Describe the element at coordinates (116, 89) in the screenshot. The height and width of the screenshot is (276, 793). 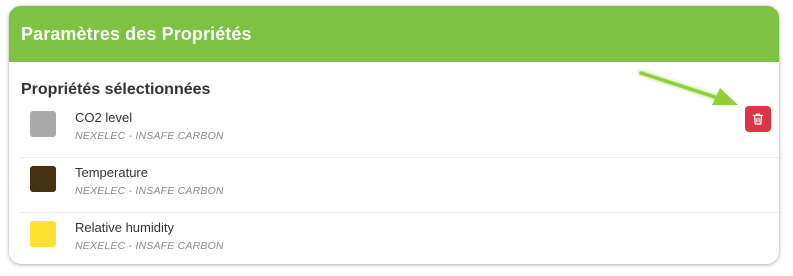
I see `selected-properties-heading: Propriétés sélectionnées` at that location.